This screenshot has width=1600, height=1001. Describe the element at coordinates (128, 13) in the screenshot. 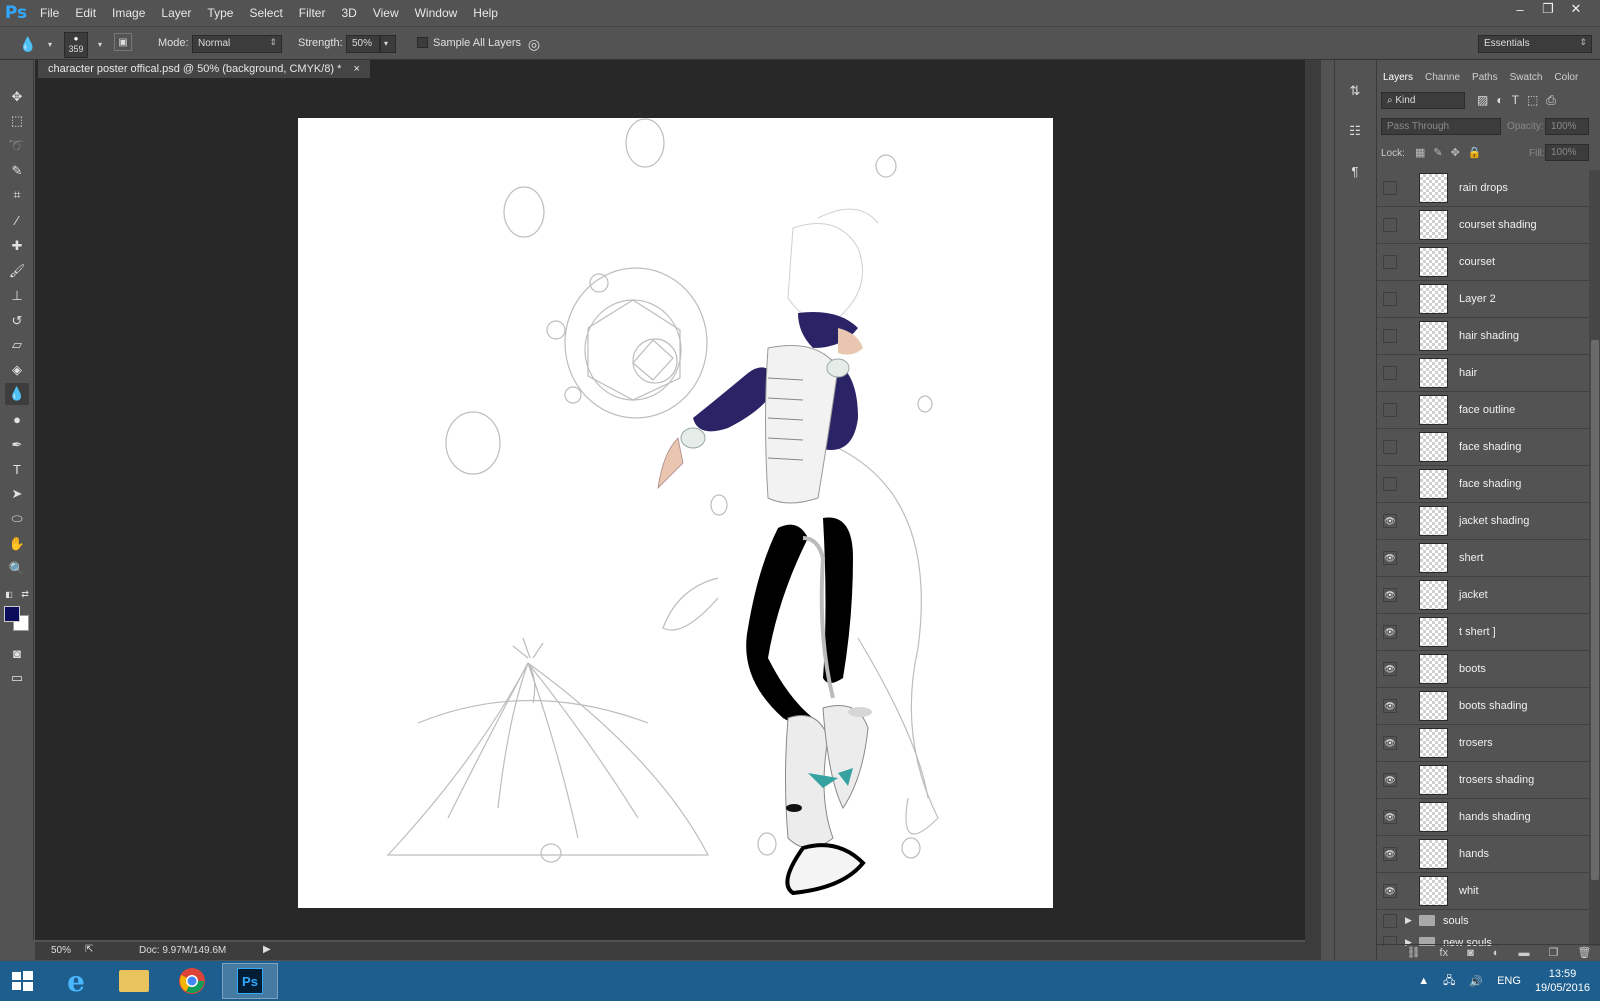

I see `menu-image: Image` at that location.